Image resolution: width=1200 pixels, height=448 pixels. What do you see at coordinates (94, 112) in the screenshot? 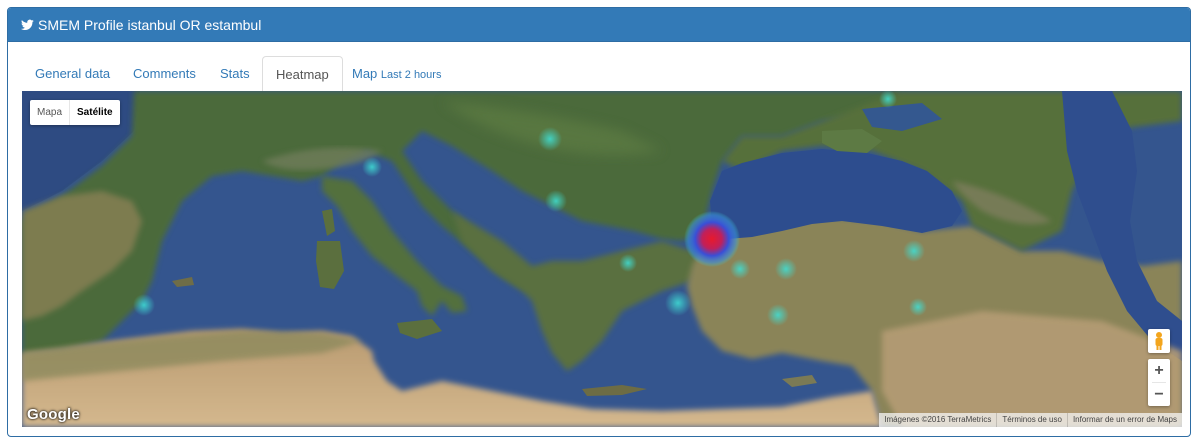
I see `map-type-satellite-button: Satélite` at bounding box center [94, 112].